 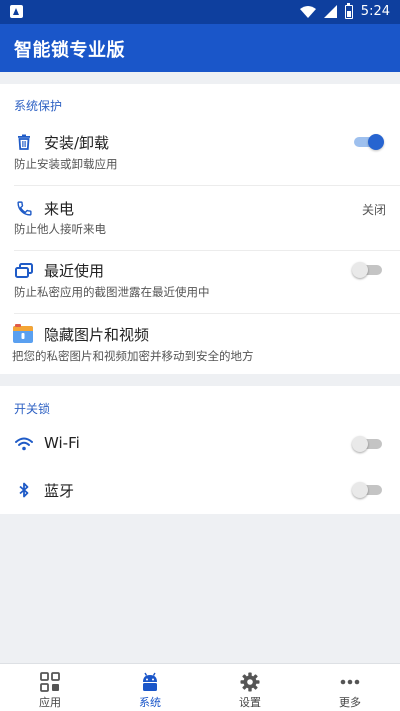 I want to click on setting-description: 防止他人接听来电, so click(x=60, y=229).